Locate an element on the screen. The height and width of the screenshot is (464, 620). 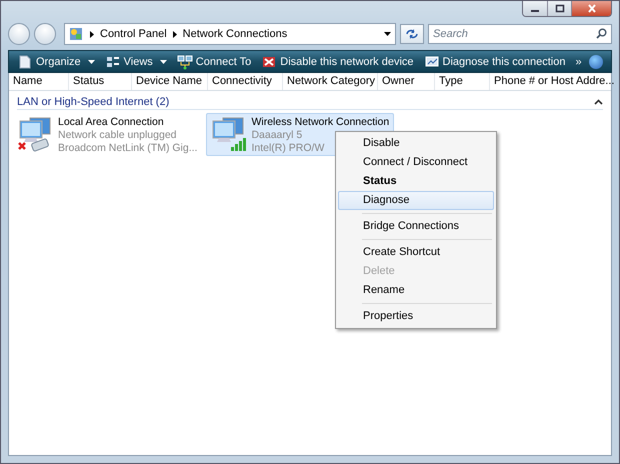
menu-item: Connect / Disconnect is located at coordinates (416, 162).